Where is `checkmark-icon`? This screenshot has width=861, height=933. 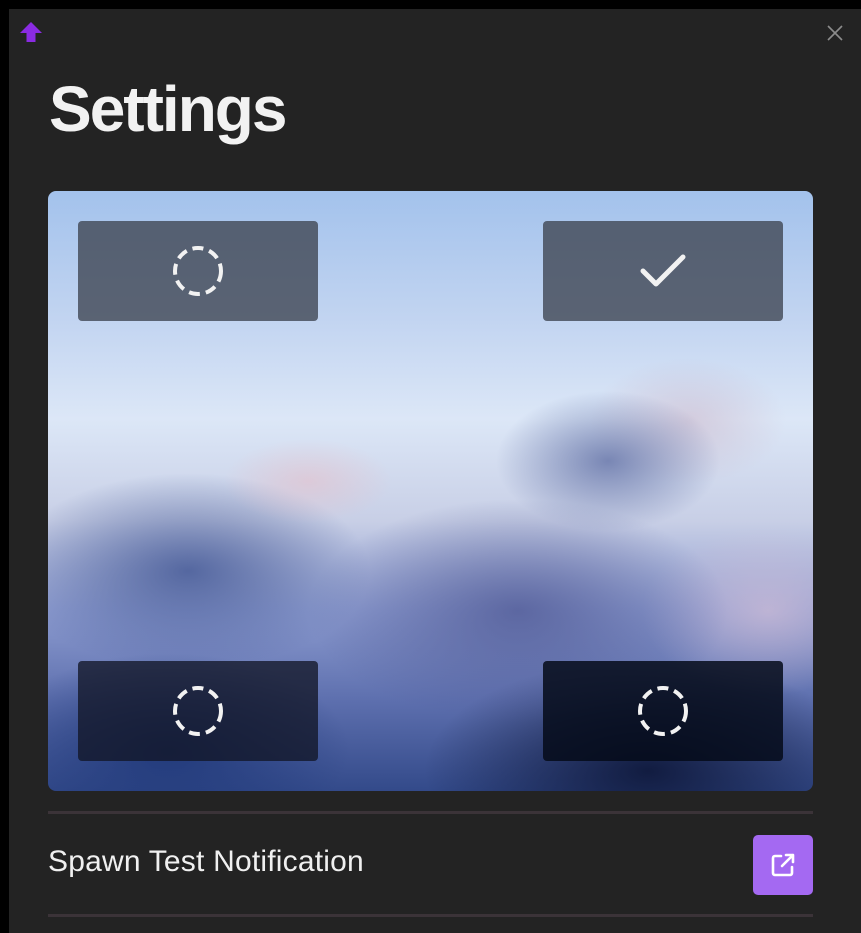
checkmark-icon is located at coordinates (663, 270).